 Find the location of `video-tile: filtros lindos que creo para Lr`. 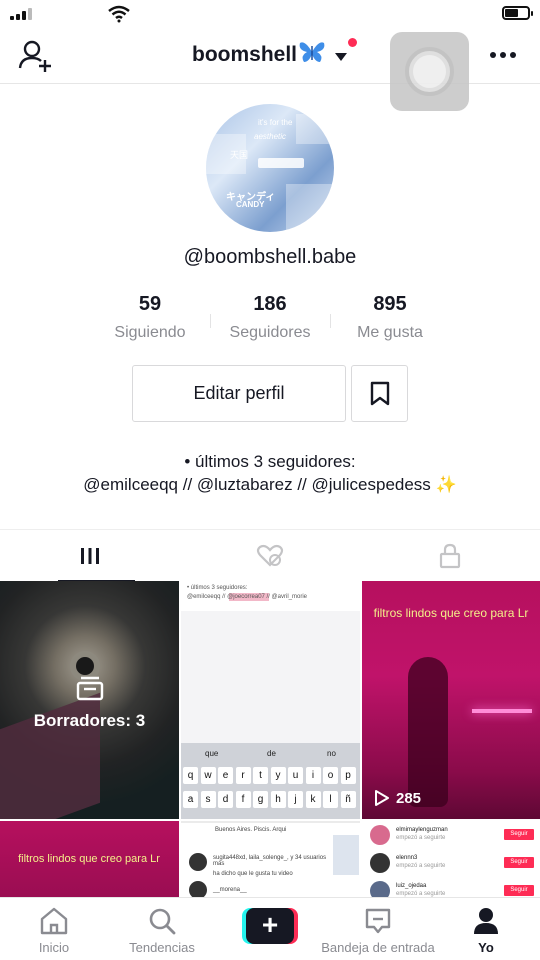

video-tile: filtros lindos que creo para Lr is located at coordinates (89, 859).